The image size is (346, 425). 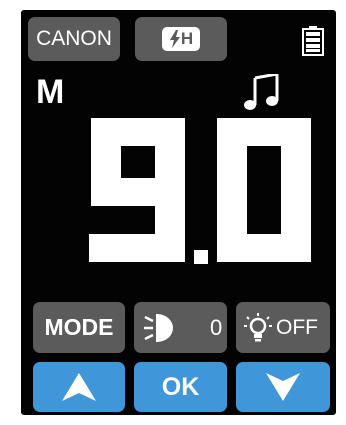 I want to click on flash-mode-label: H, so click(x=187, y=38).